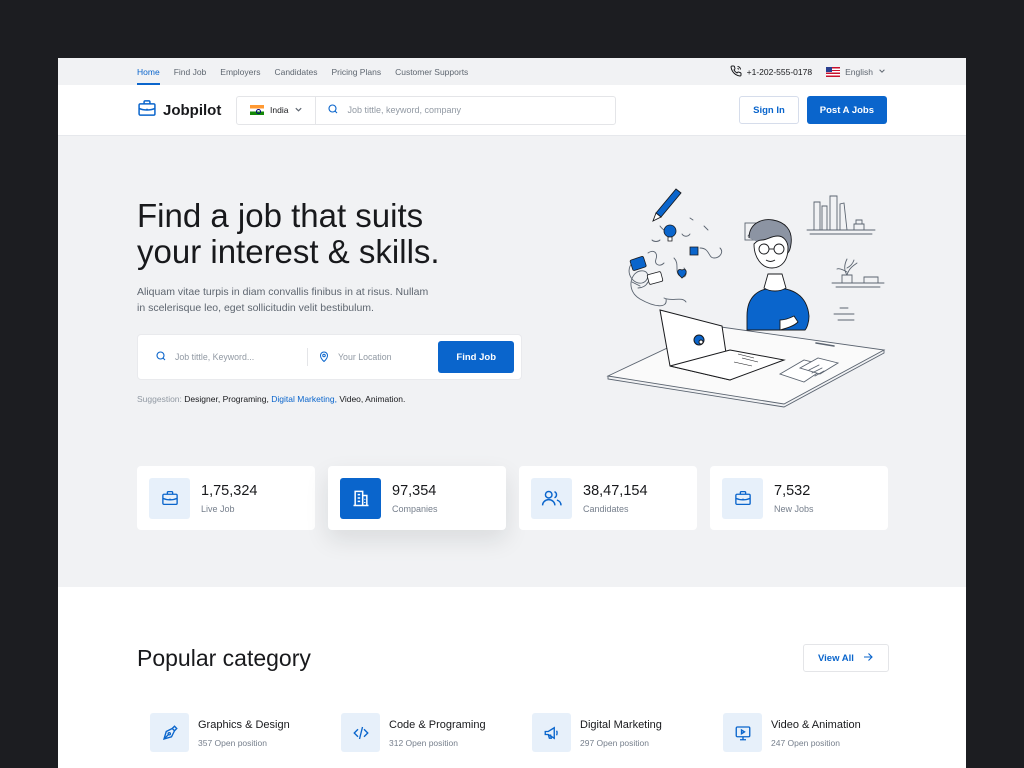  Describe the element at coordinates (551, 732) in the screenshot. I see `megaphone-icon` at that location.